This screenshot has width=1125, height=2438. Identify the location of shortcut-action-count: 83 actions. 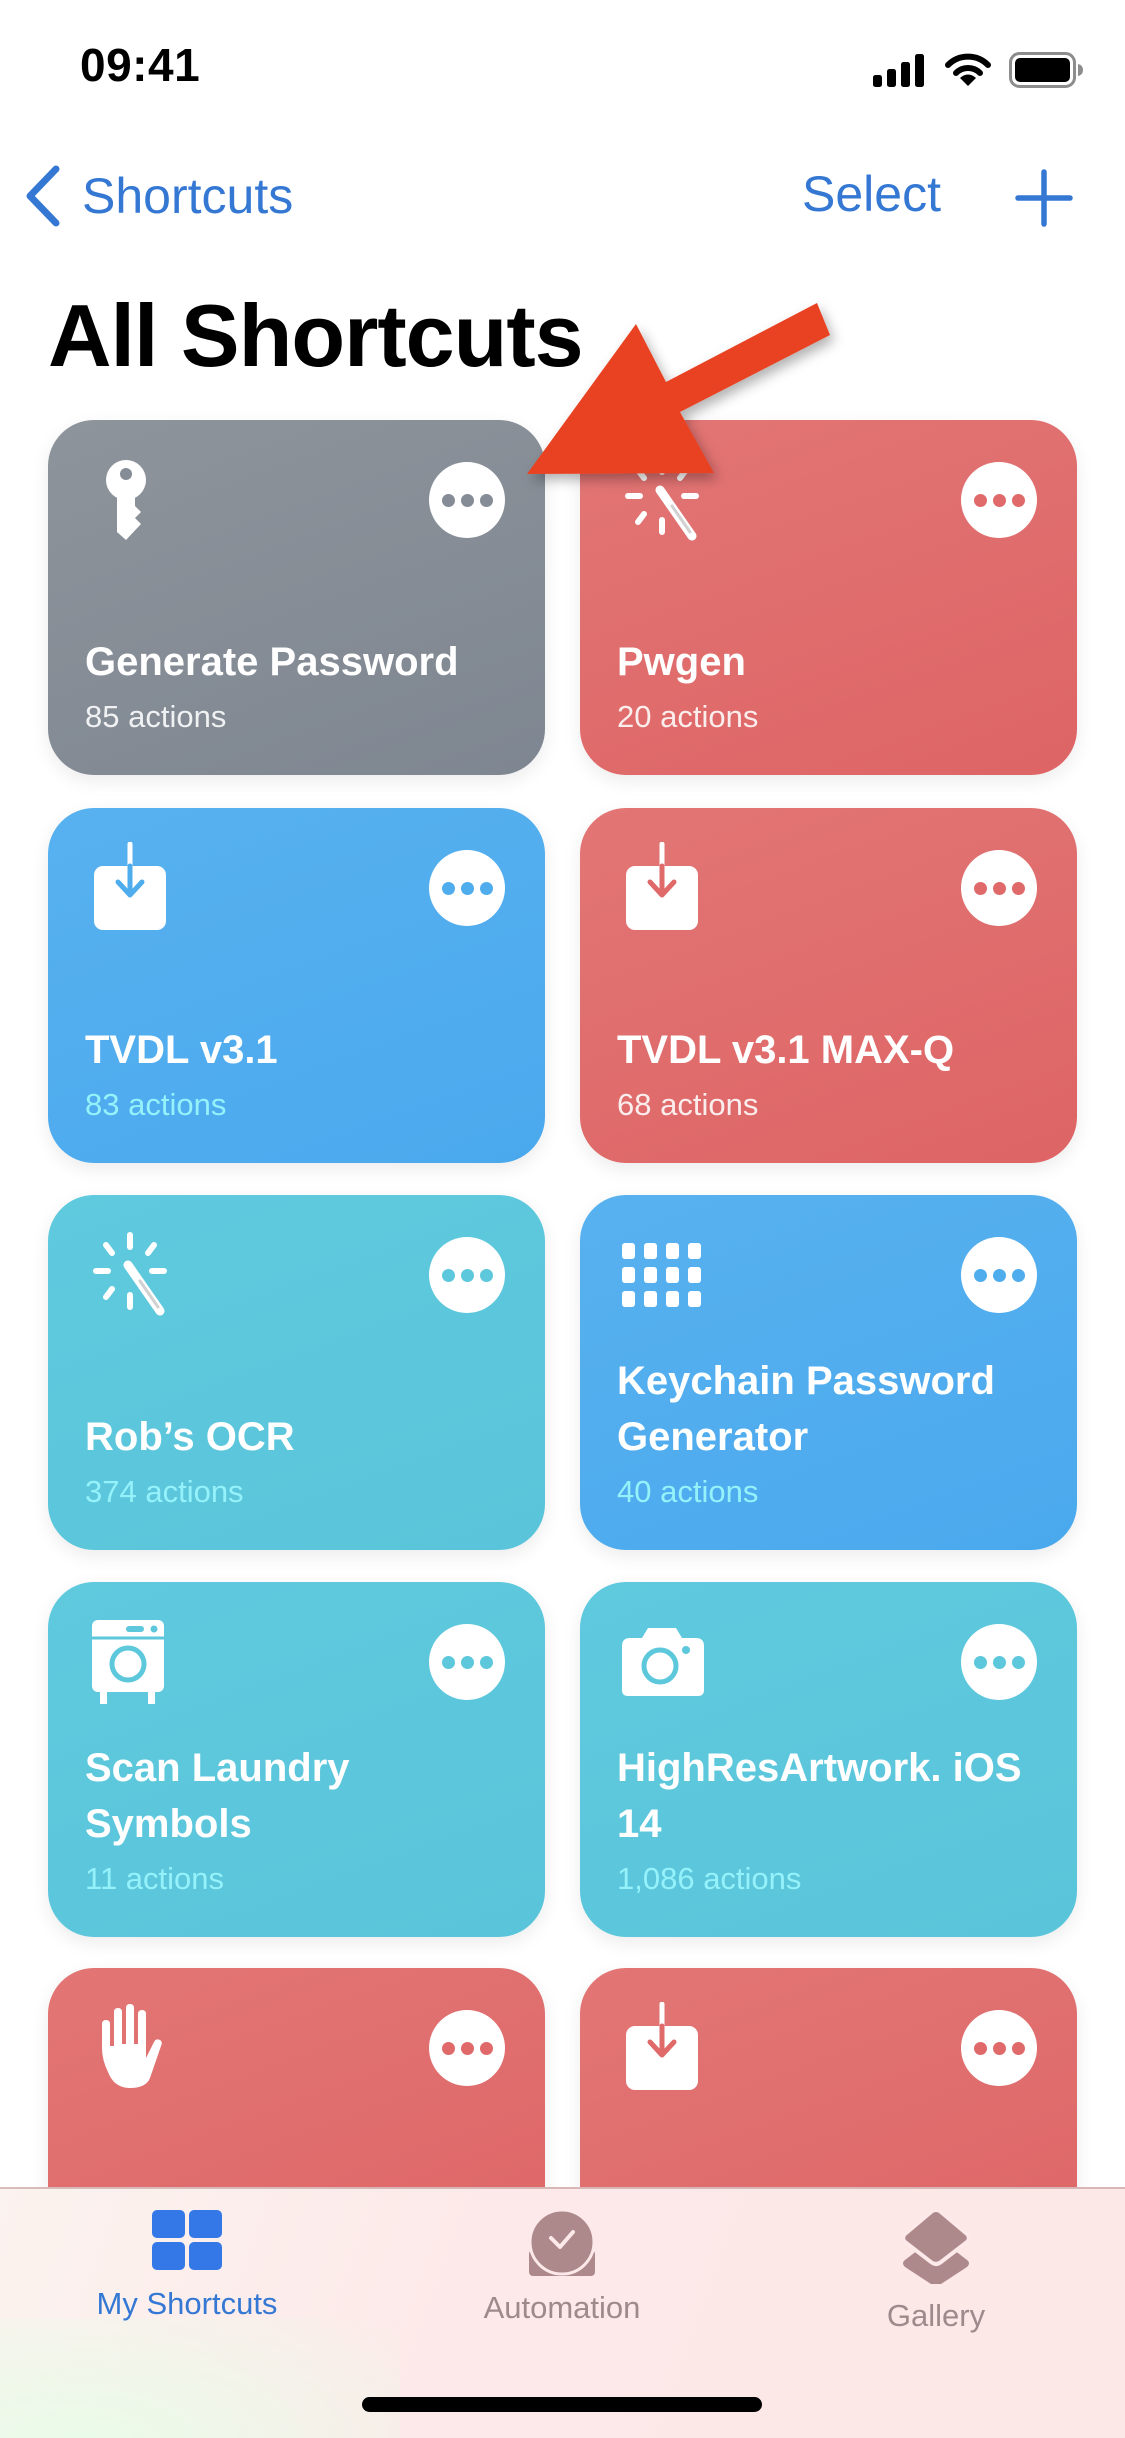
(156, 1104).